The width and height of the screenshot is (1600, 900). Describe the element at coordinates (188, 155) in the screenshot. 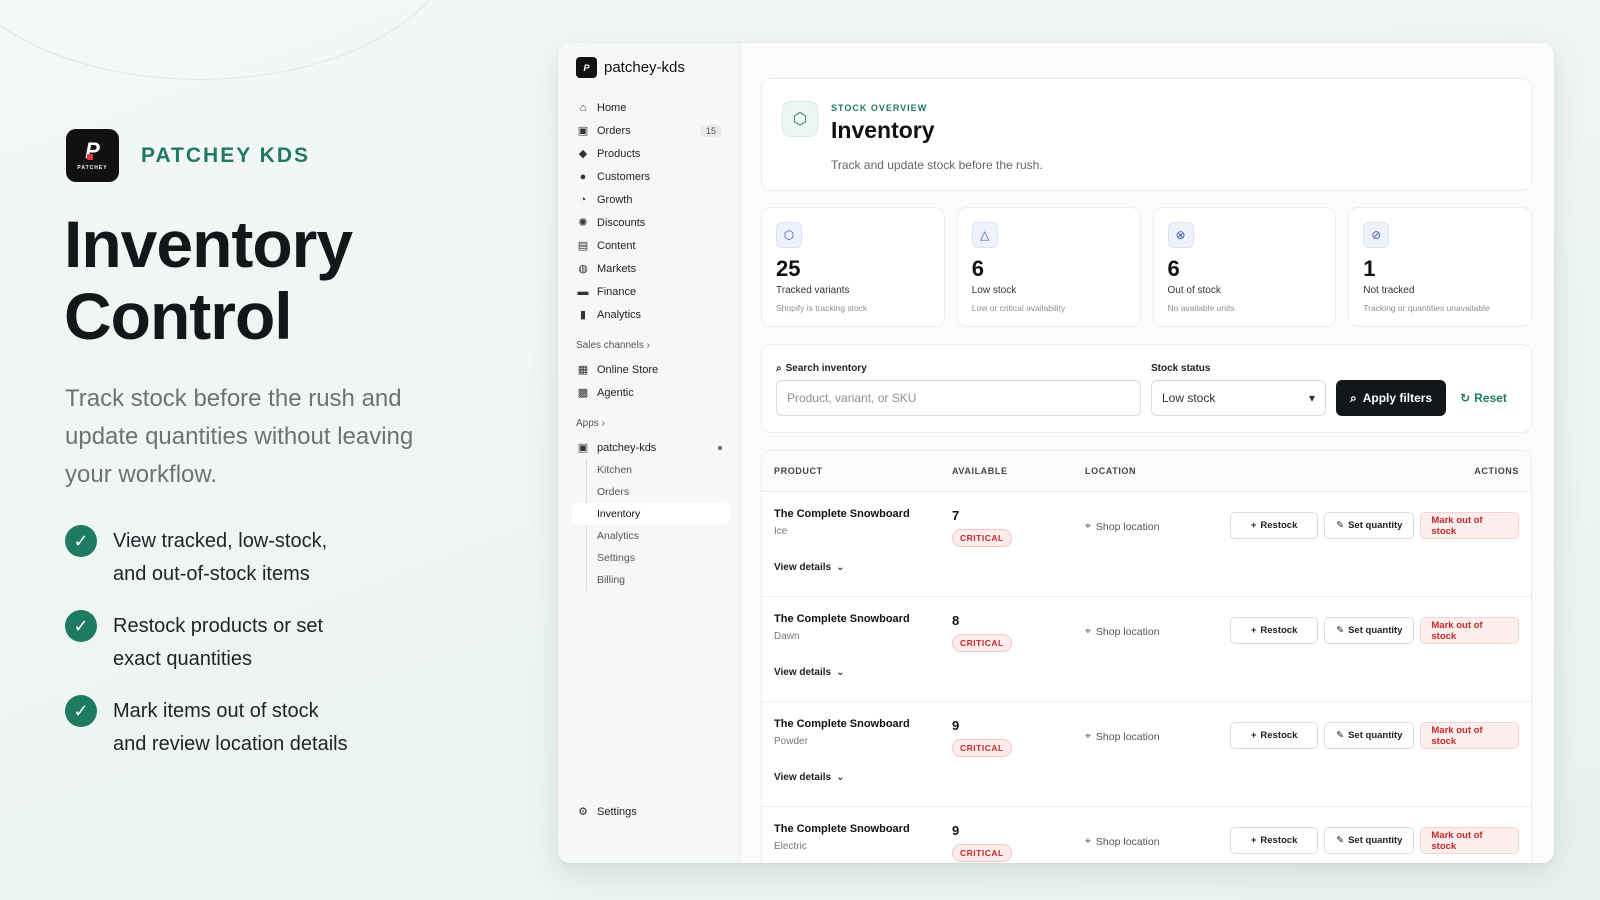

I see `brand: P PATCHEY PATCHEY KDS` at that location.